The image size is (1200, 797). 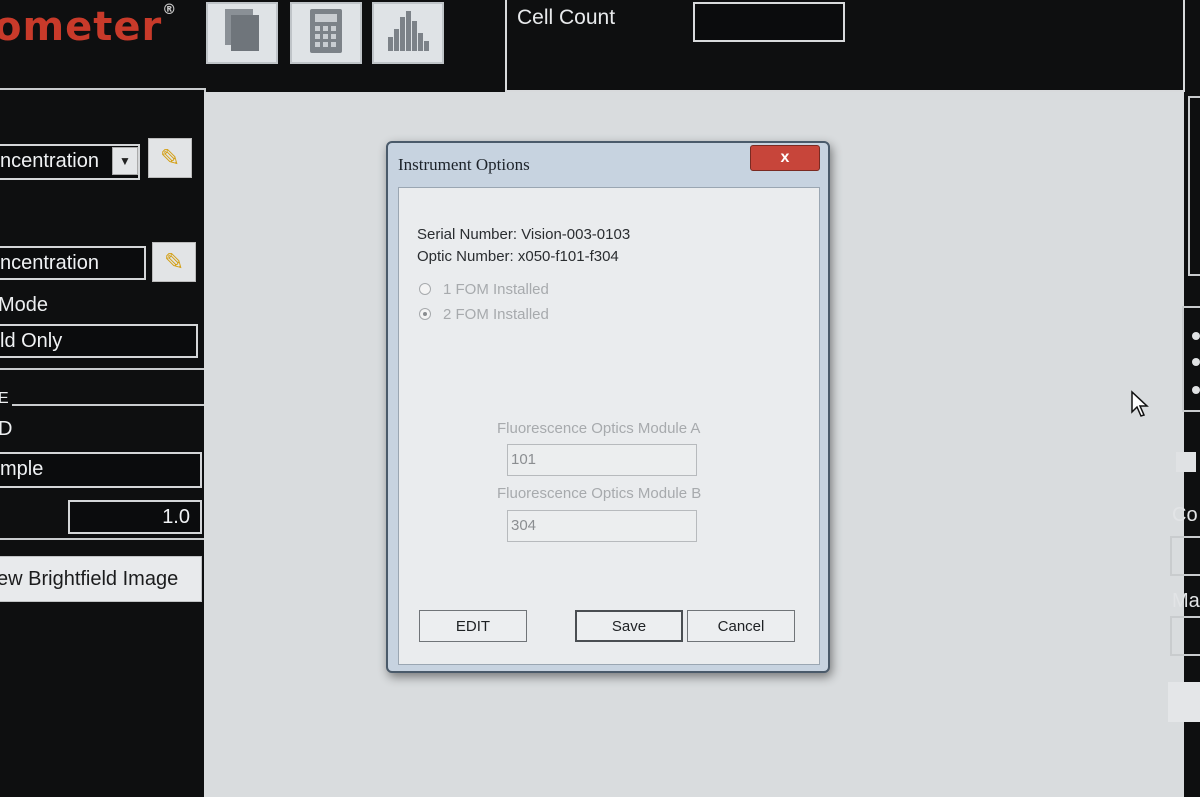 I want to click on calculator-icon, so click(x=326, y=33).